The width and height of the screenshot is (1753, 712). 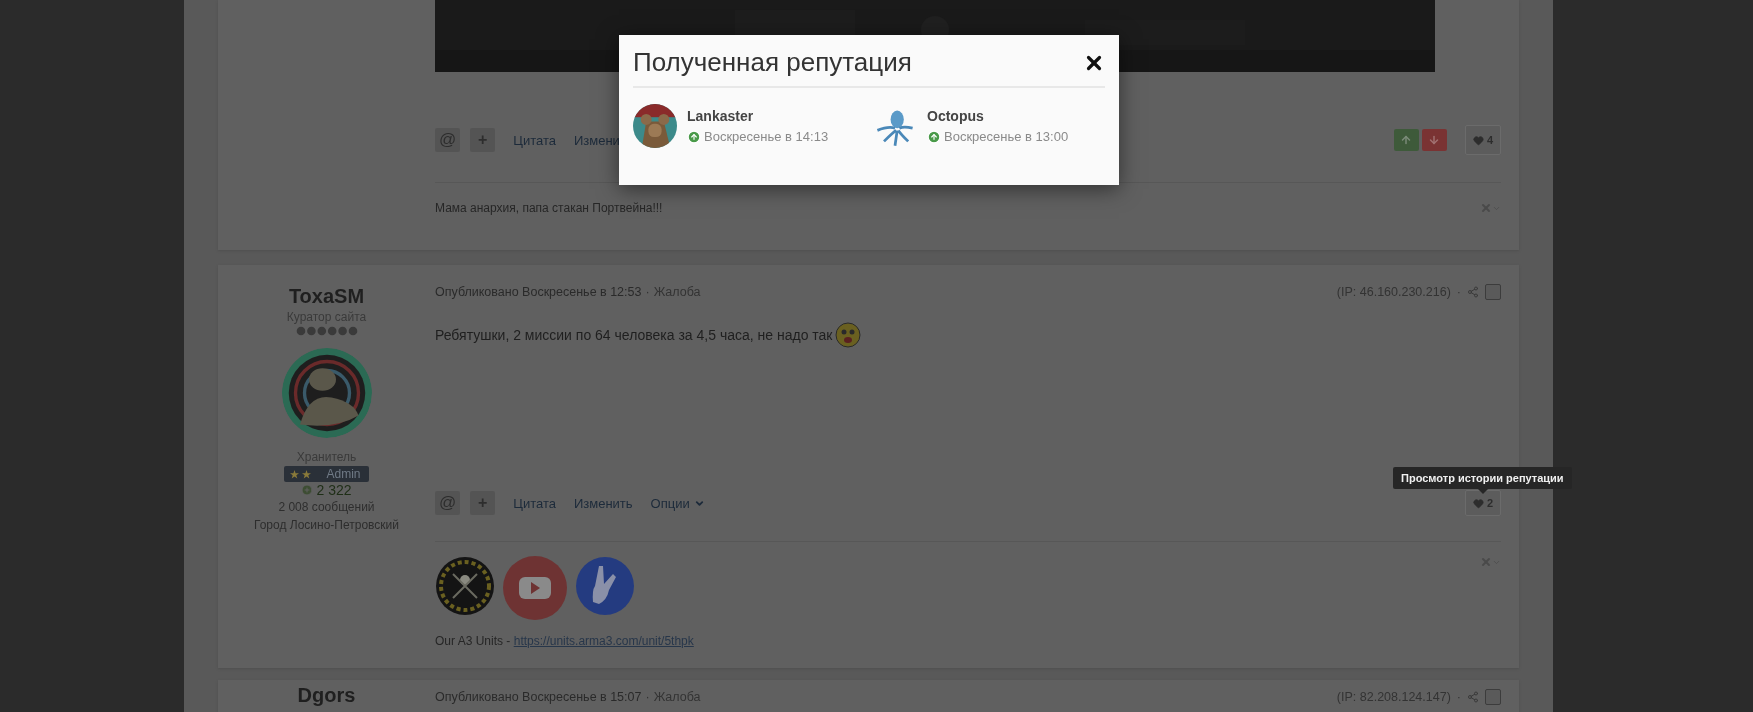 What do you see at coordinates (1482, 478) in the screenshot?
I see `tooltip-text: Просмотр истории репутации` at bounding box center [1482, 478].